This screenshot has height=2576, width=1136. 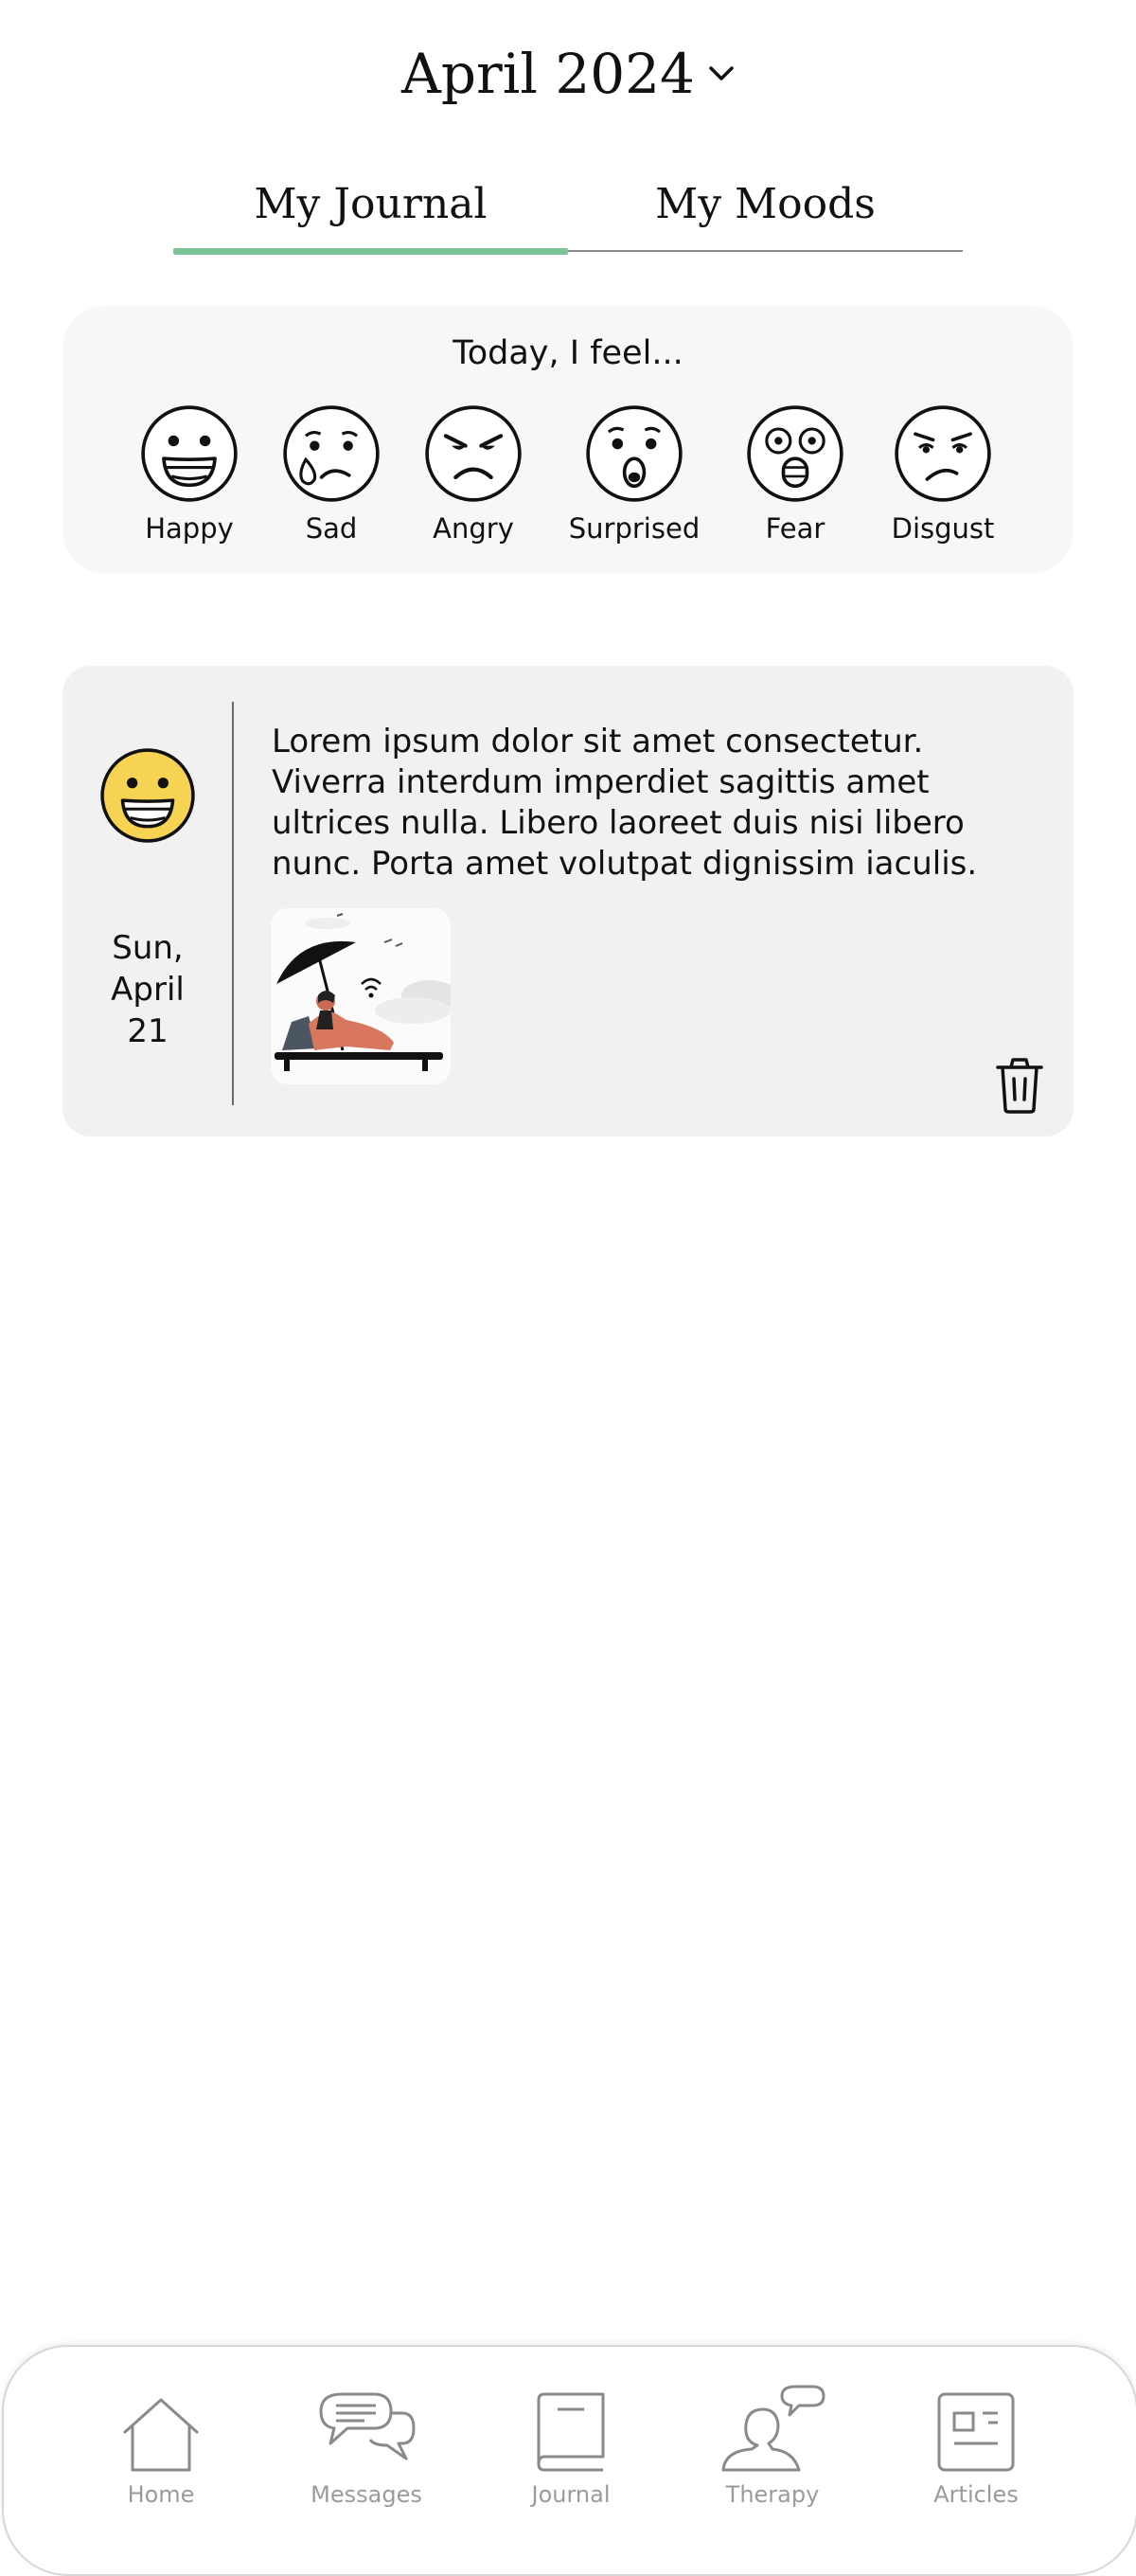 What do you see at coordinates (943, 453) in the screenshot?
I see `disgust-face-icon` at bounding box center [943, 453].